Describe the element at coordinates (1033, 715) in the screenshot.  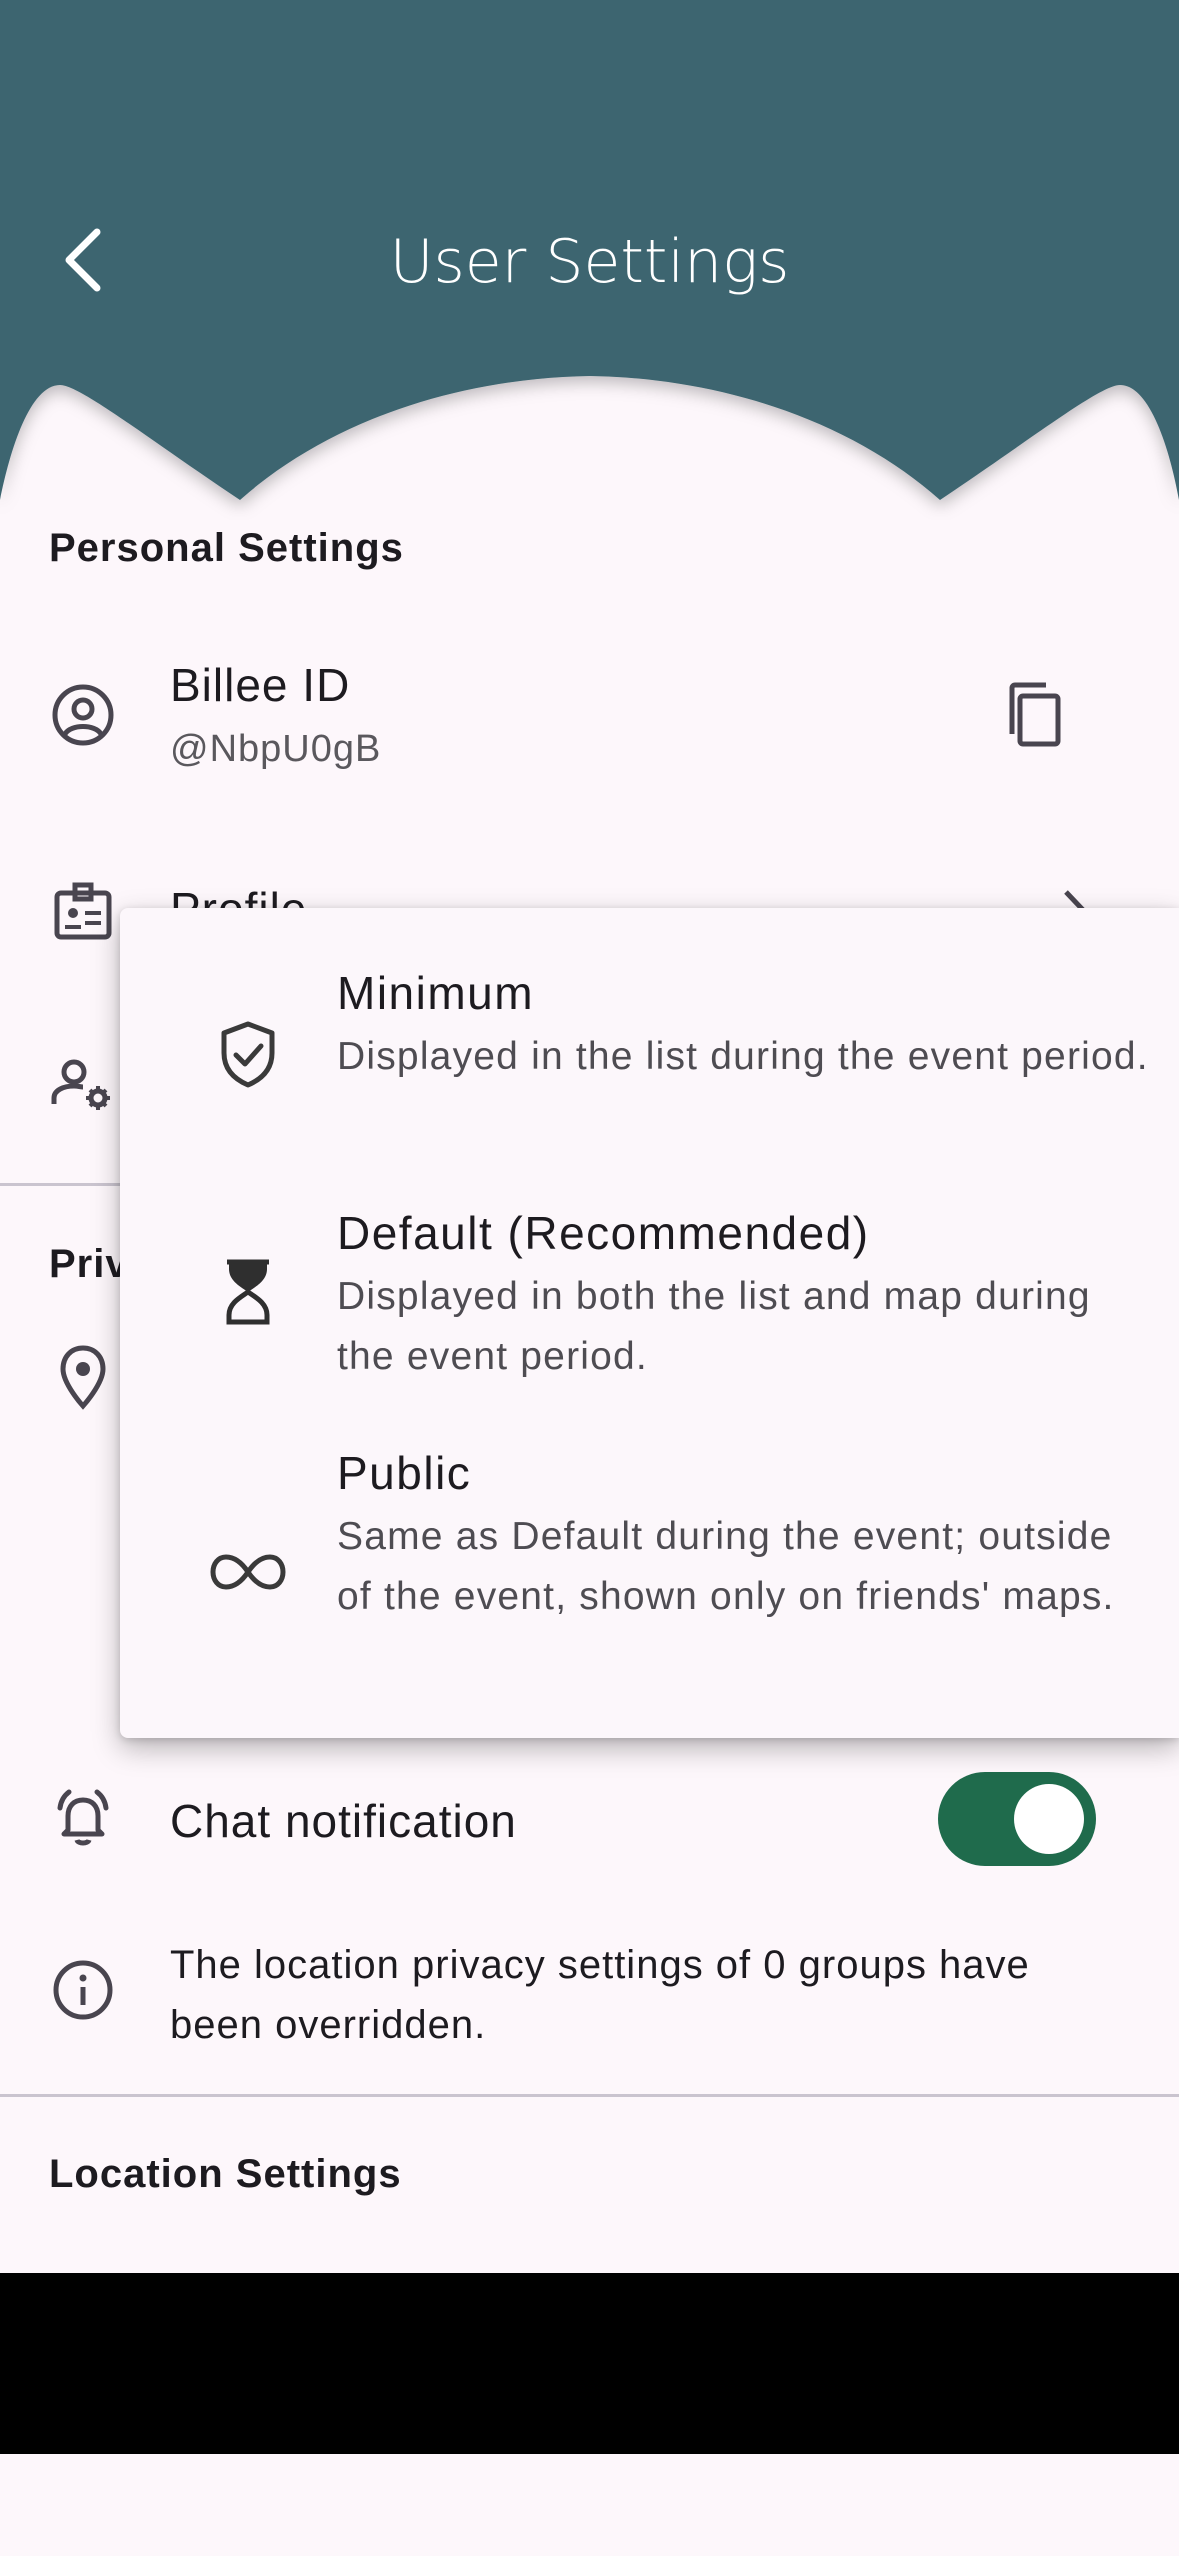
I see `copy-icon` at that location.